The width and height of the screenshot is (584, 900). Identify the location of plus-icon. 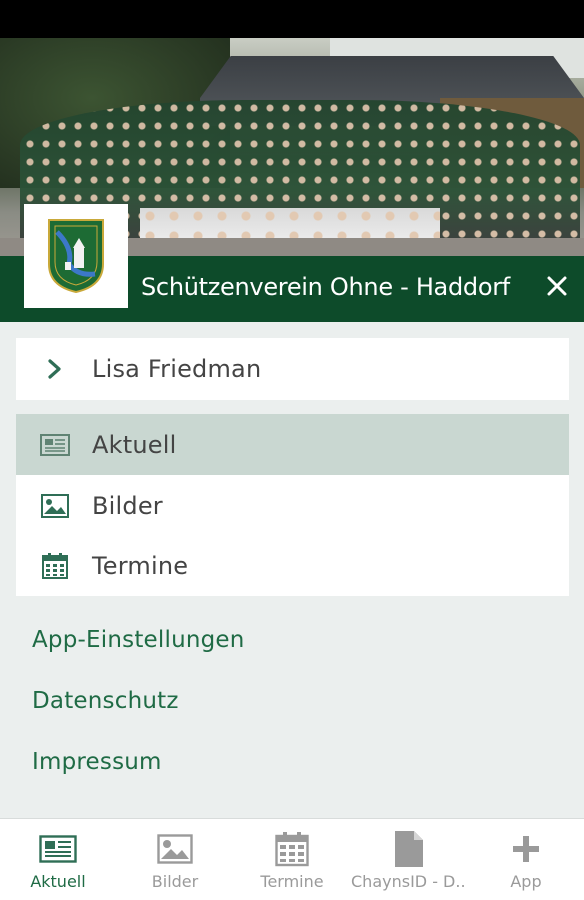
(526, 849).